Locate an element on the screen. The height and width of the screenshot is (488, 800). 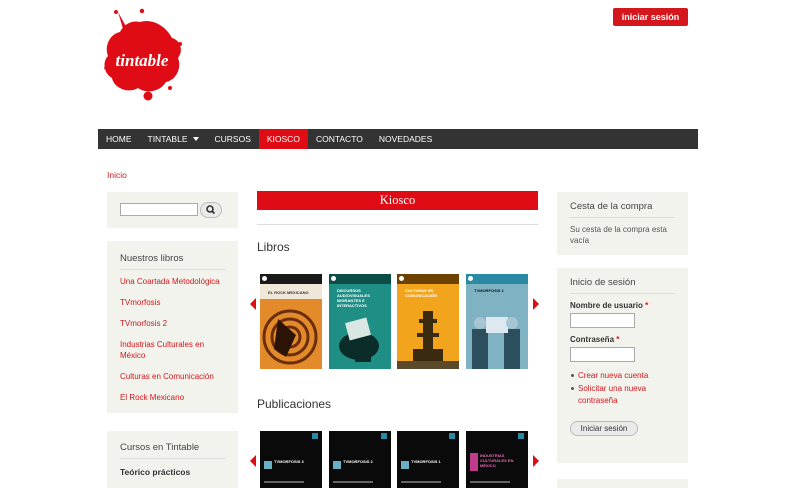
books-section-title: Libros is located at coordinates (273, 247).